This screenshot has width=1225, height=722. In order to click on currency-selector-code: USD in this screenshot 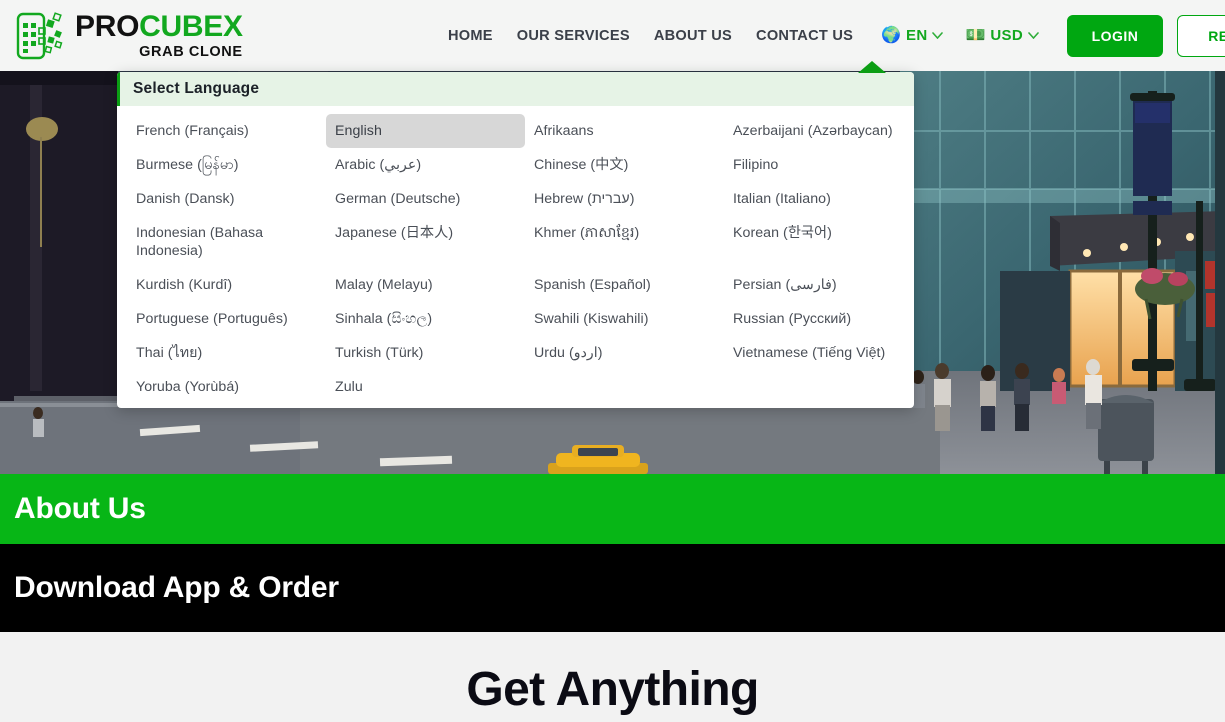, I will do `click(1006, 35)`.